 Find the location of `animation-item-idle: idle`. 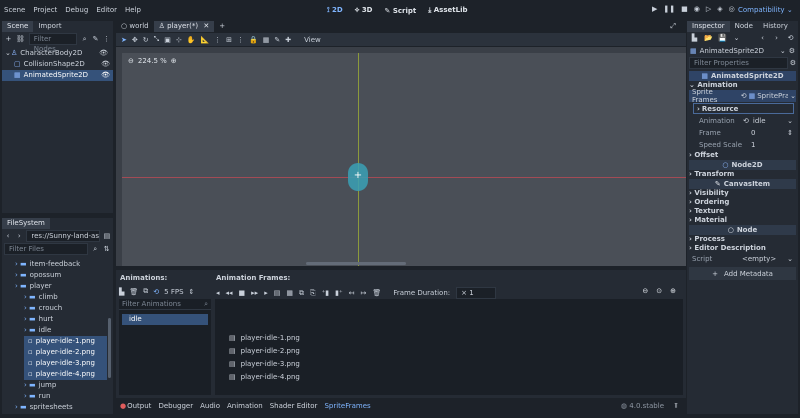

animation-item-idle: idle is located at coordinates (165, 319).